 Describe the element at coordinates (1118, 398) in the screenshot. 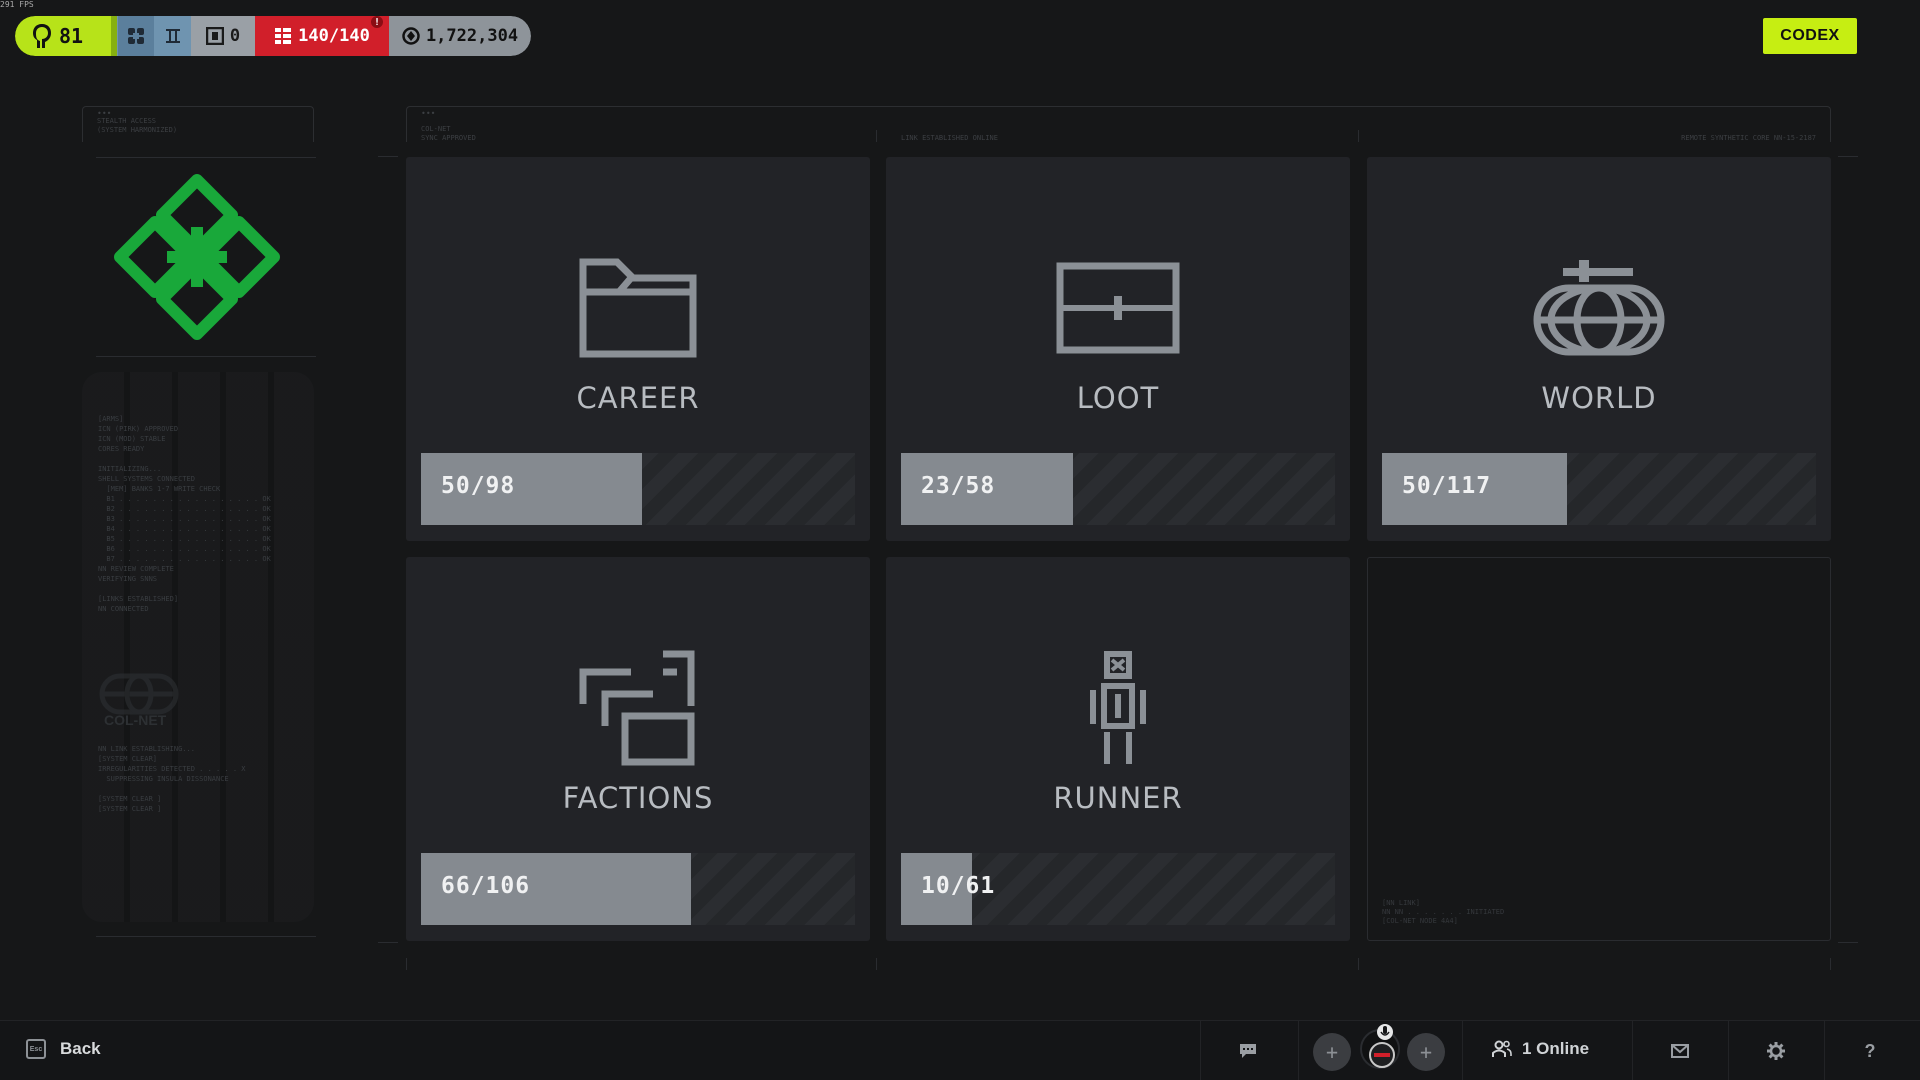

I see `card-title: LOOT` at that location.